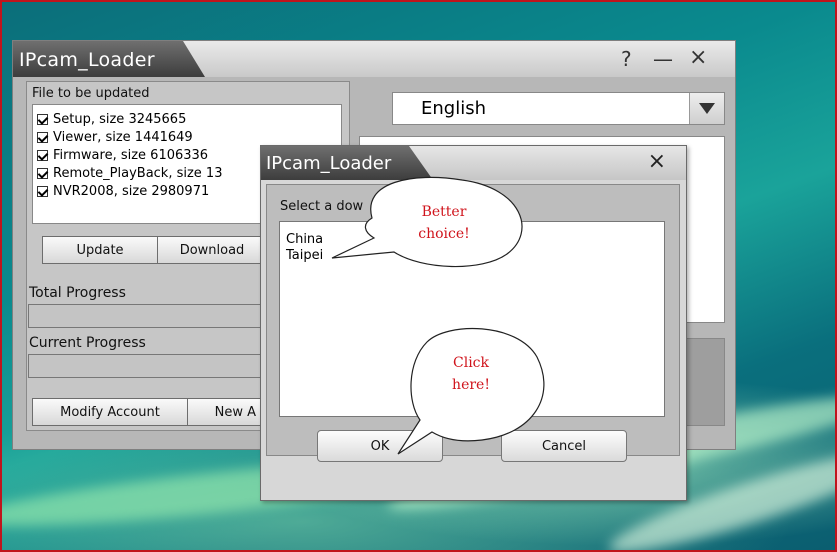 Image resolution: width=837 pixels, height=552 pixels. I want to click on callout-line: Better, so click(444, 212).